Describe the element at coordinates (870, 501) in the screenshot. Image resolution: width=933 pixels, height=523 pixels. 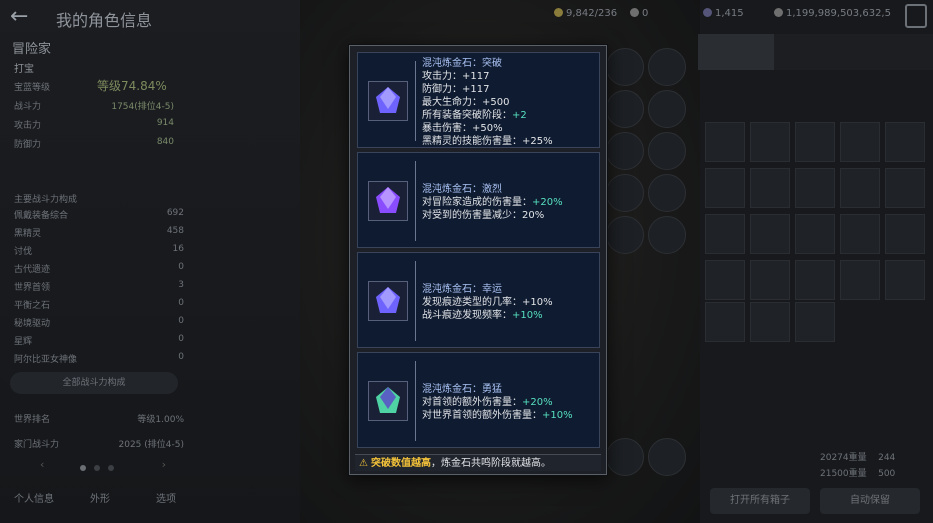
I see `auto-keep-button: 自动保留` at that location.